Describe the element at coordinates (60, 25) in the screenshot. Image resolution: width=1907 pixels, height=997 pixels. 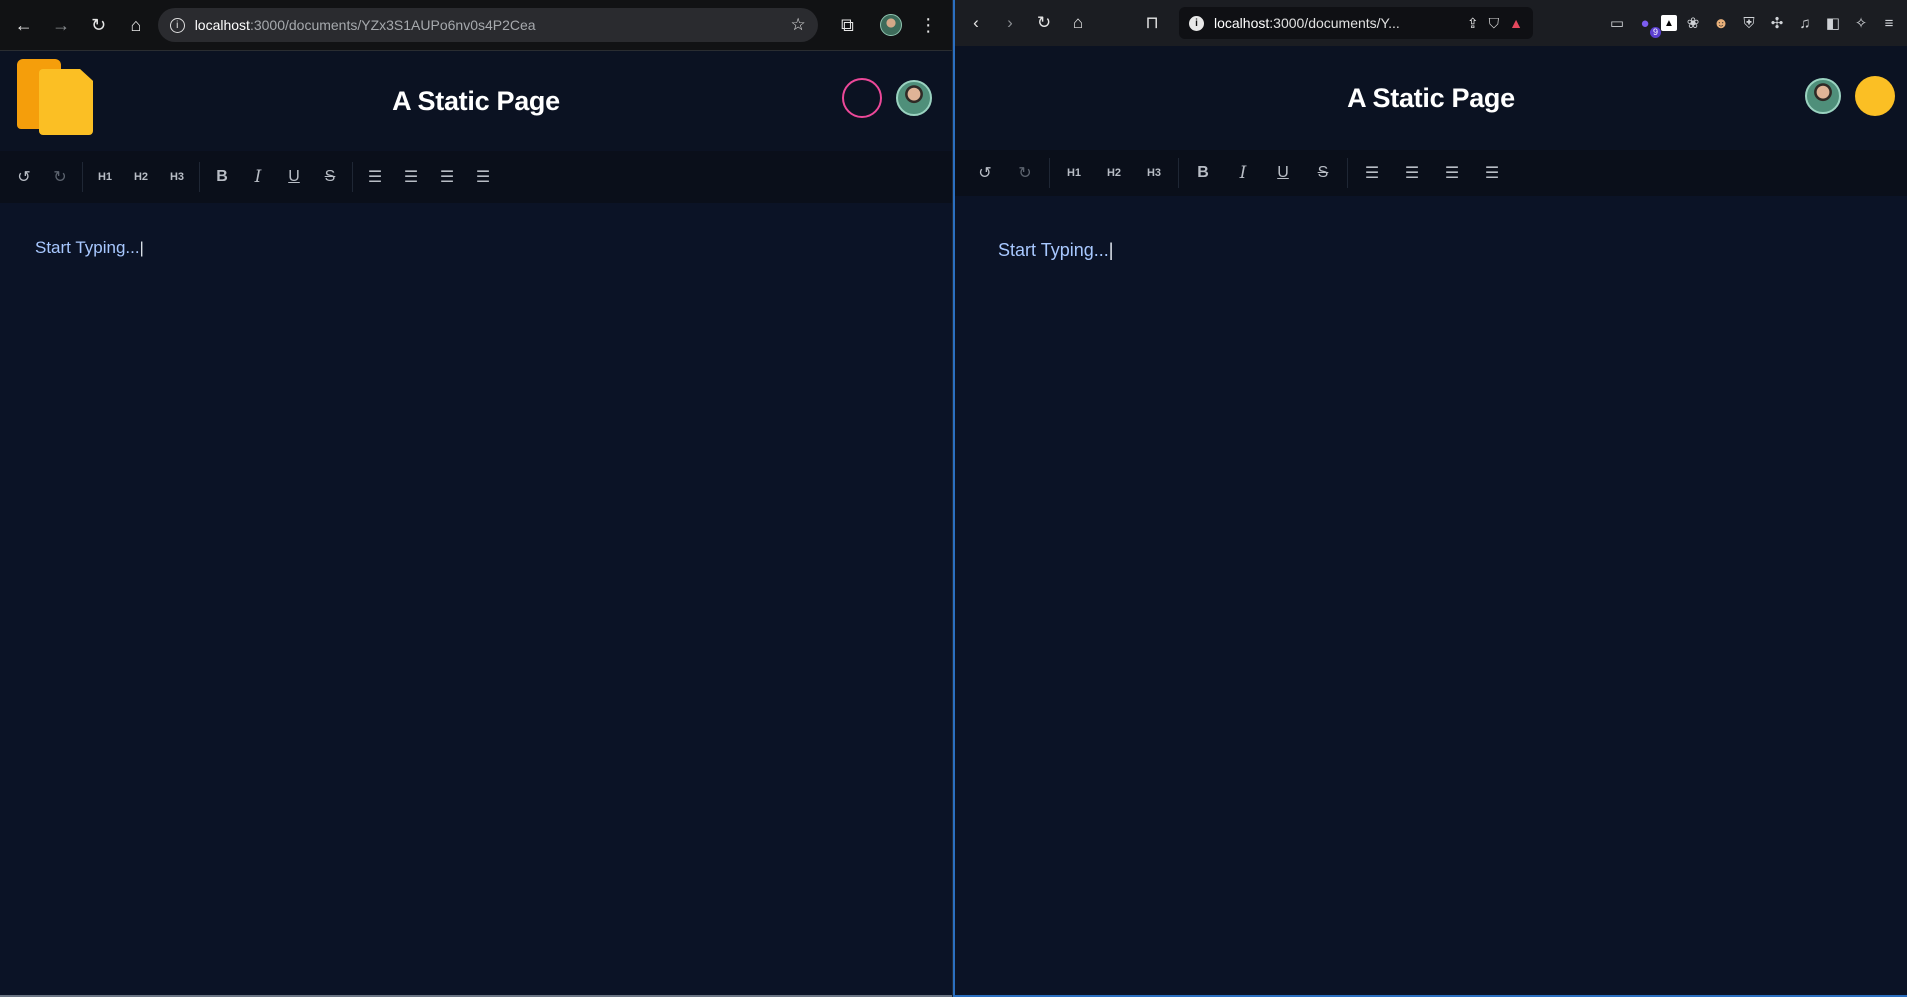
I see `forward-icon: →` at that location.